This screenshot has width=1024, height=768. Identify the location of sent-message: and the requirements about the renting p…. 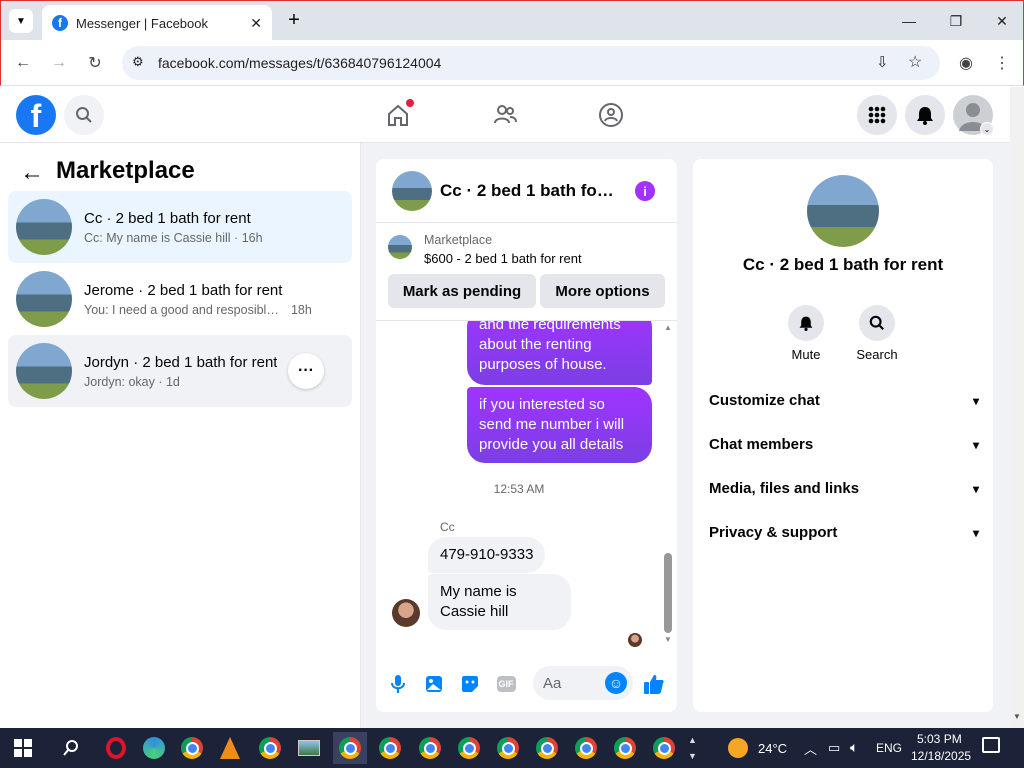
(559, 353).